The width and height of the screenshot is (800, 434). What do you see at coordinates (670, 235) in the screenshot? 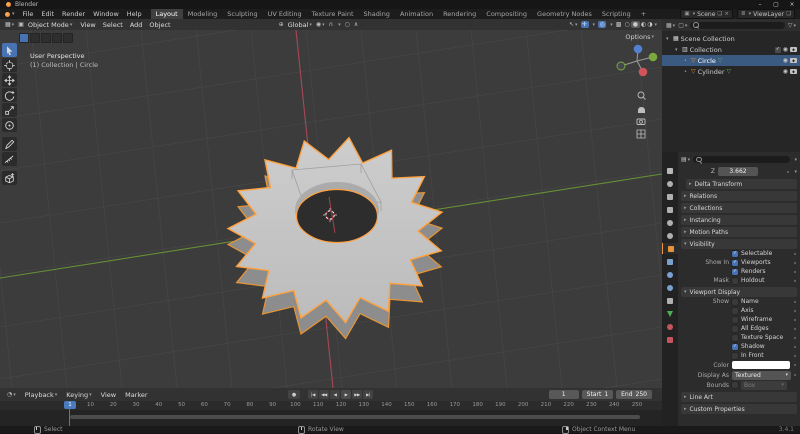
I see `properties-tab-world` at bounding box center [670, 235].